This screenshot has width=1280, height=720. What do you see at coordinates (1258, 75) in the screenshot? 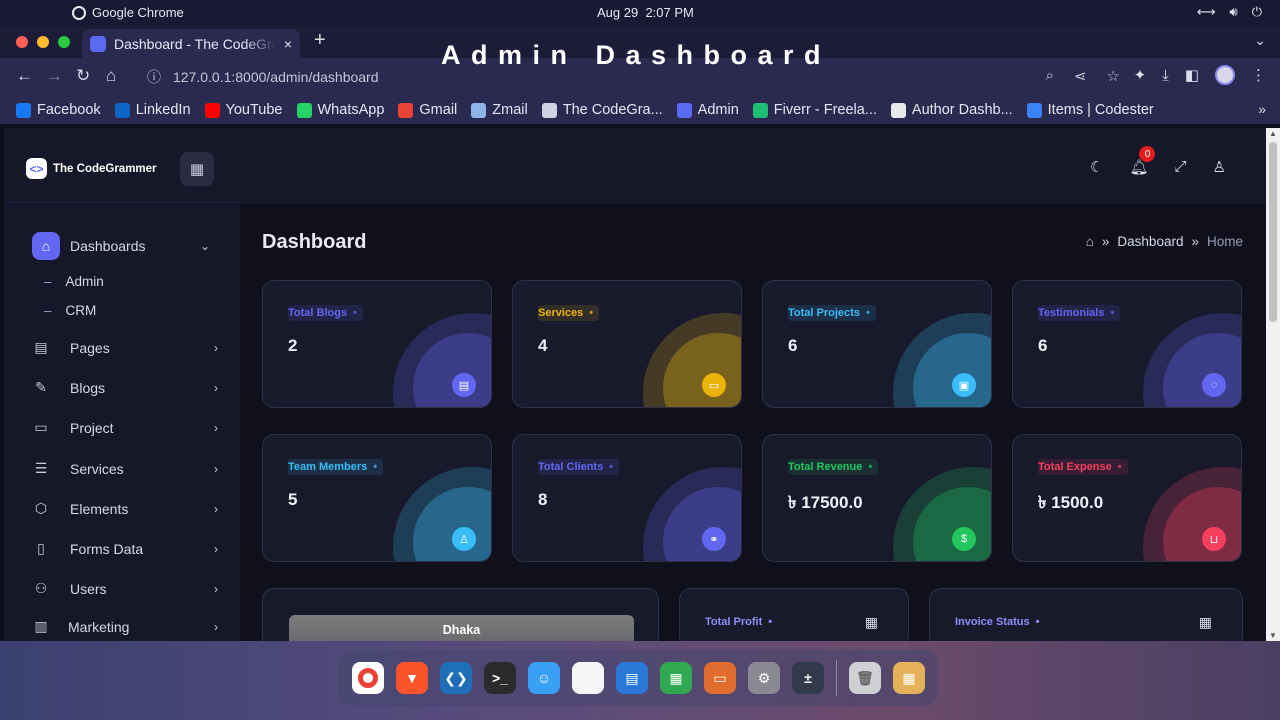
I see `more-menu-icon: ⋮` at bounding box center [1258, 75].